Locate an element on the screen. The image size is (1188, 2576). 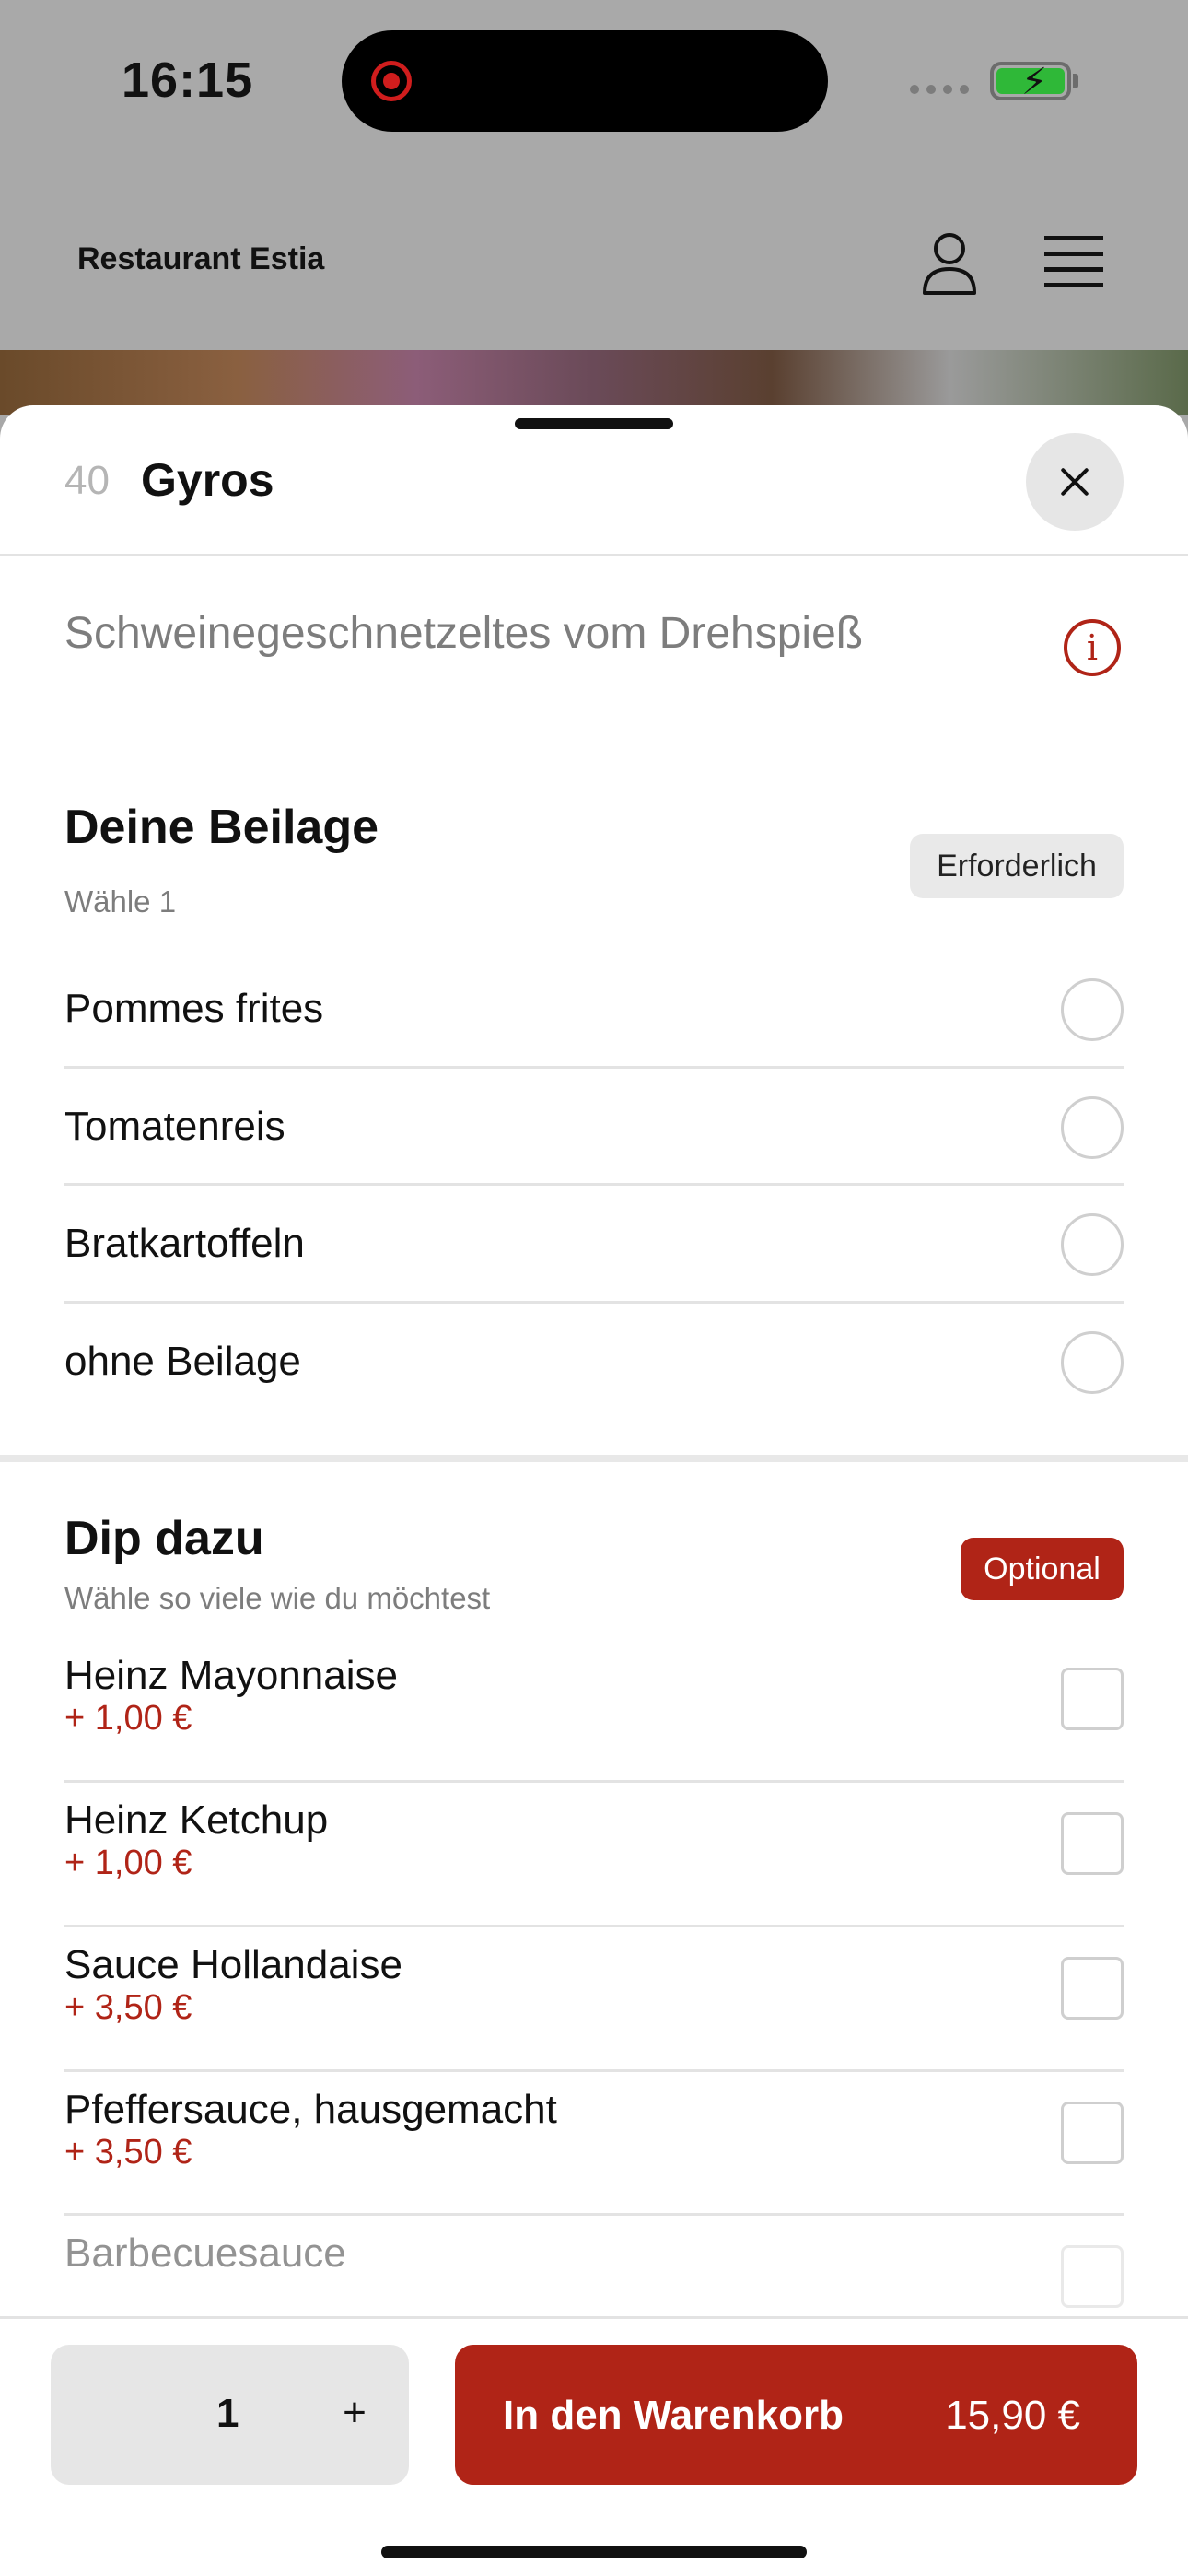
order-footer: 1 + In den Warenkorb 15,90 € is located at coordinates (594, 2446).